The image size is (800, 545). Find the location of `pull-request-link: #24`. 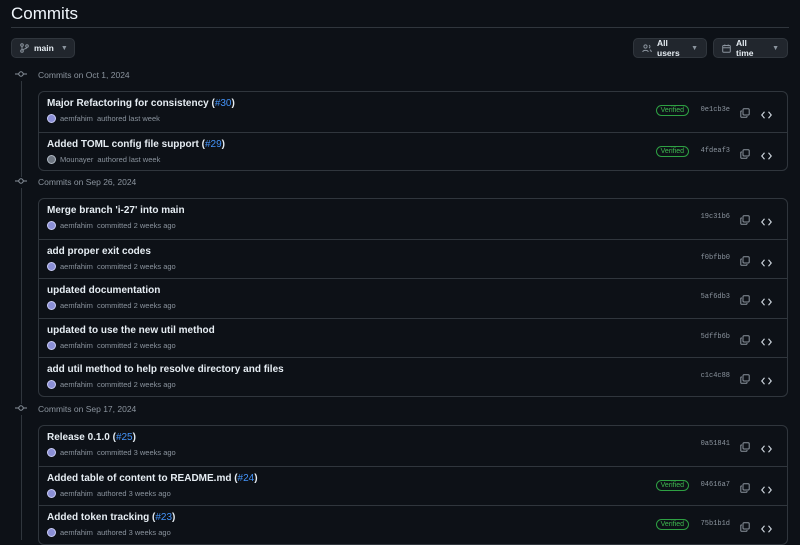

pull-request-link: #24 is located at coordinates (246, 478).